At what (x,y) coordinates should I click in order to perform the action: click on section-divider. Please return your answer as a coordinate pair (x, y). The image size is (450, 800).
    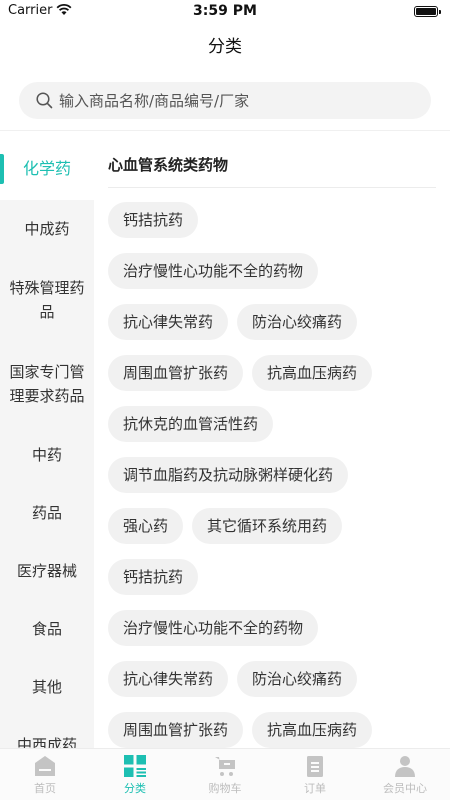
    Looking at the image, I should click on (272, 187).